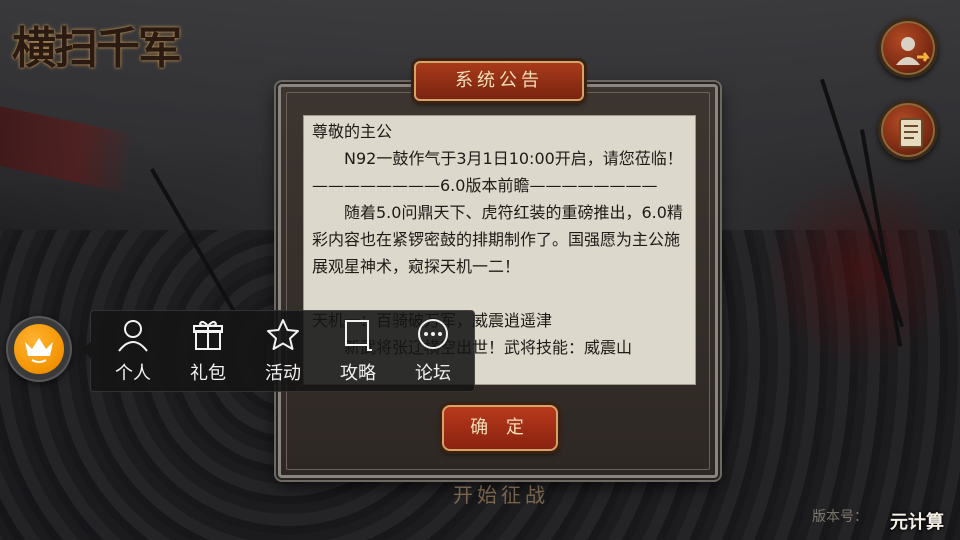 The width and height of the screenshot is (960, 540). I want to click on confirm-button: 确 定, so click(500, 428).